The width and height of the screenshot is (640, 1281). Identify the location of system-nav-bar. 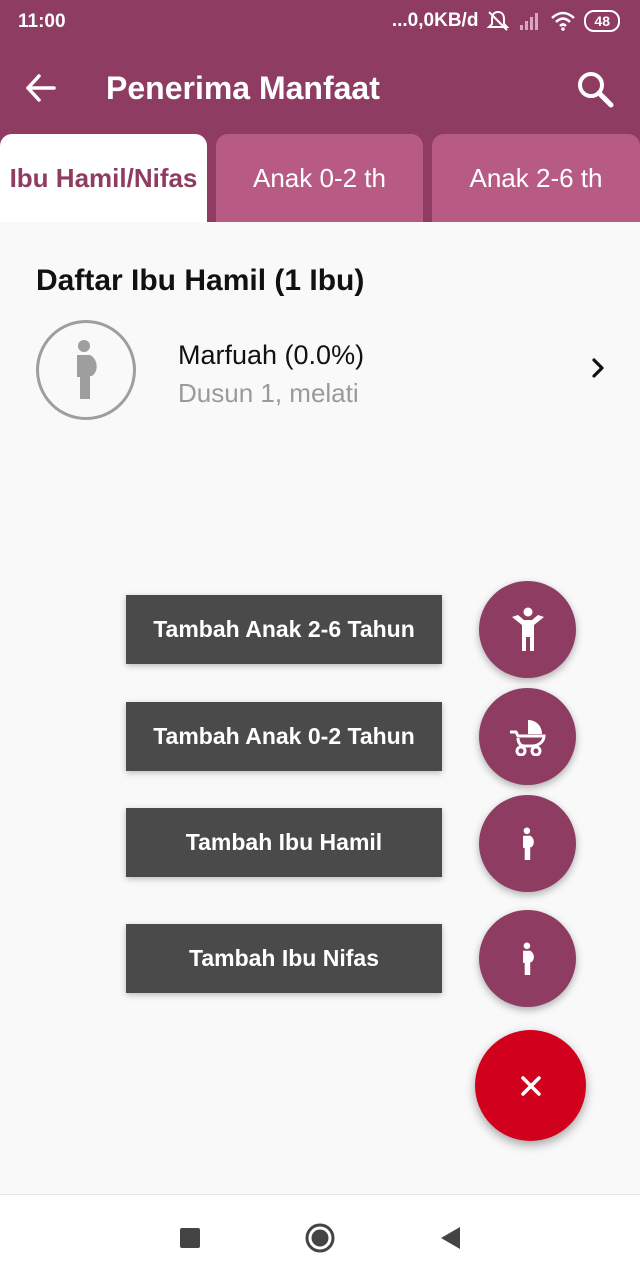
(320, 1237).